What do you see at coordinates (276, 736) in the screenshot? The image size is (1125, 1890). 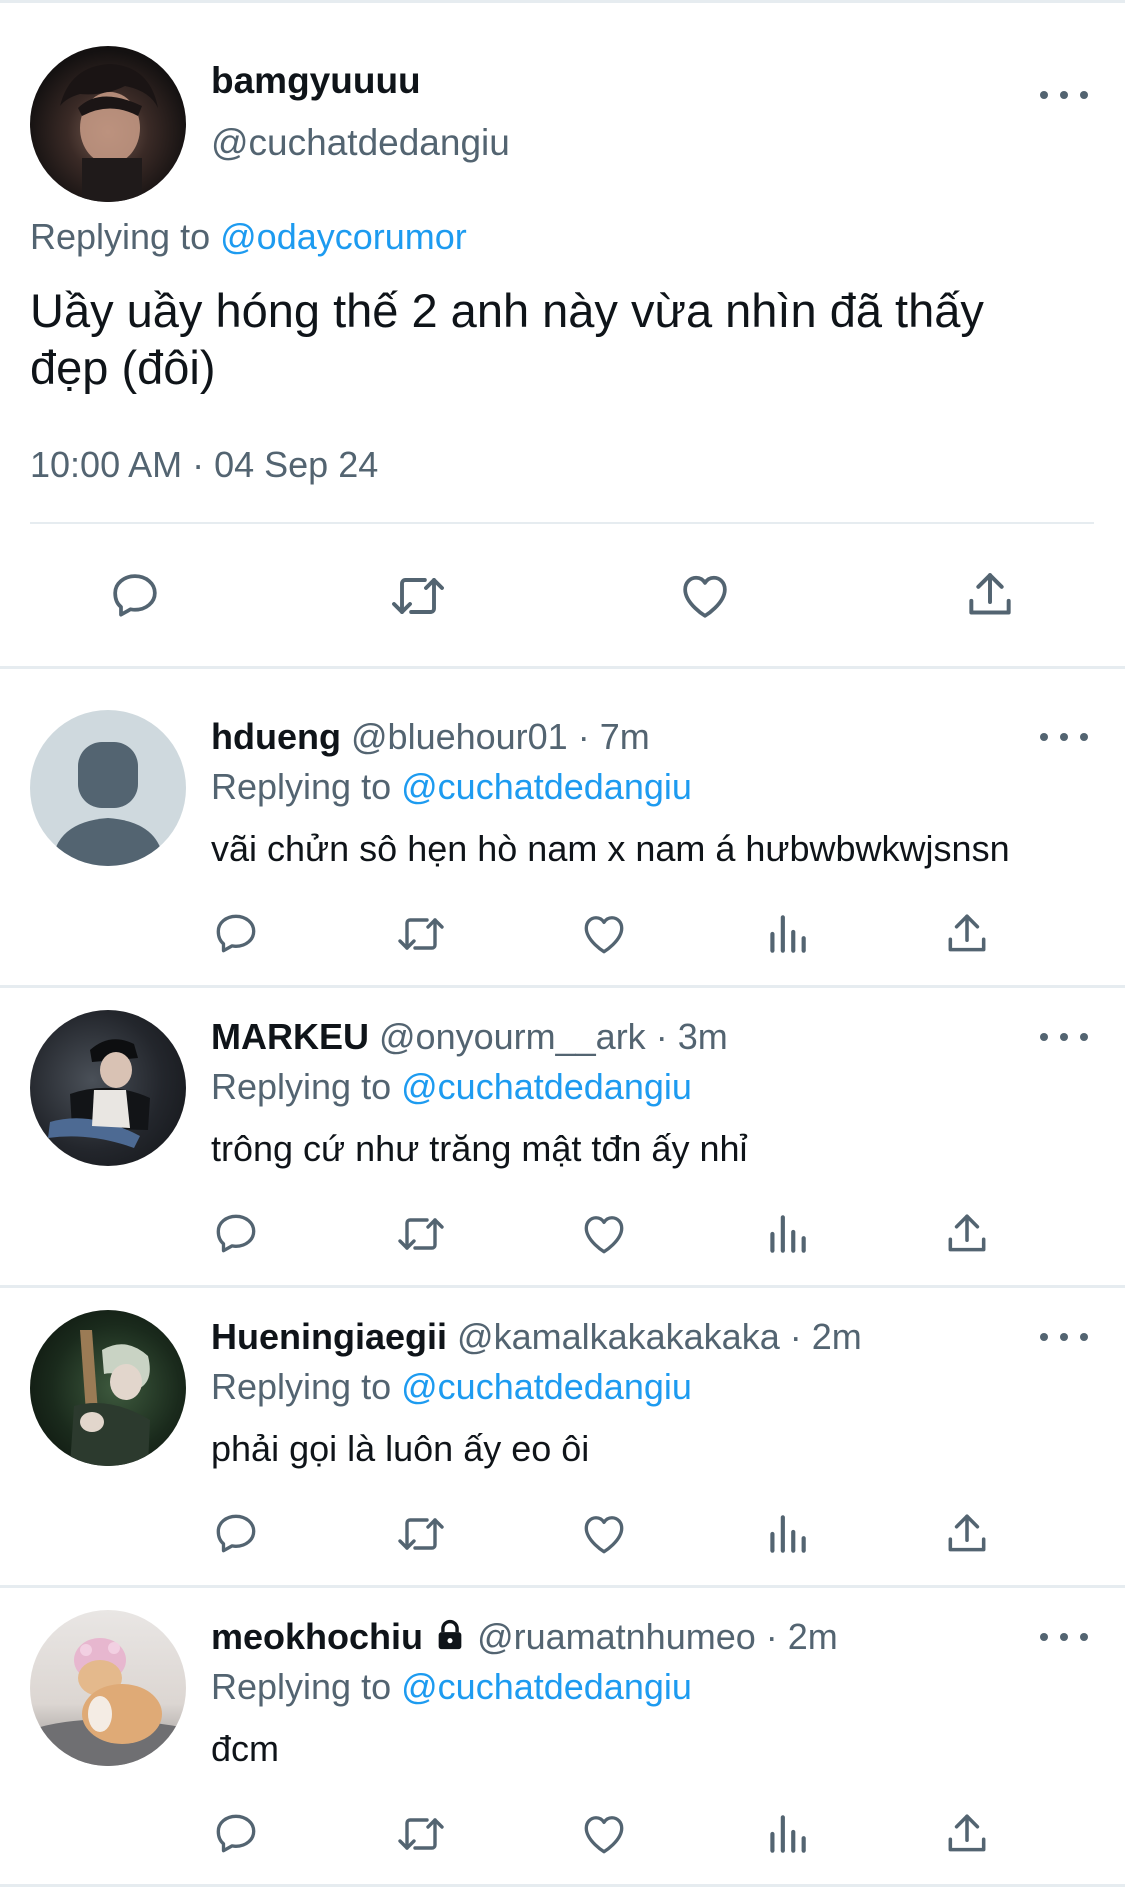 I see `display-name: hdueng` at bounding box center [276, 736].